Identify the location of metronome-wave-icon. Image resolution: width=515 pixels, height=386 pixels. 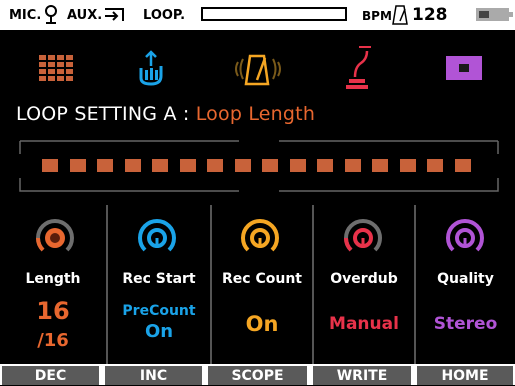
(258, 69).